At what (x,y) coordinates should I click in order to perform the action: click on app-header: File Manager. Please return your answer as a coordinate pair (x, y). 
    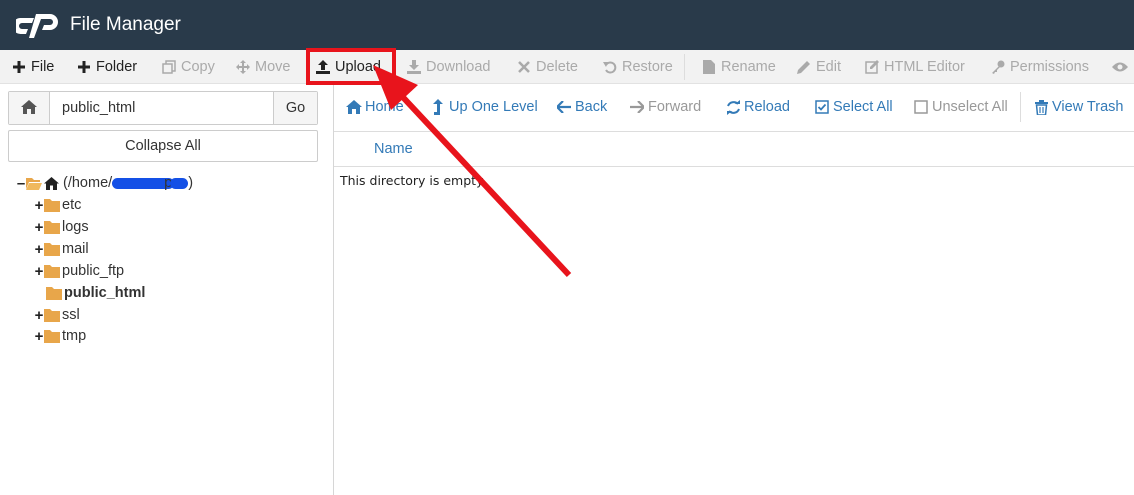
    Looking at the image, I should click on (567, 25).